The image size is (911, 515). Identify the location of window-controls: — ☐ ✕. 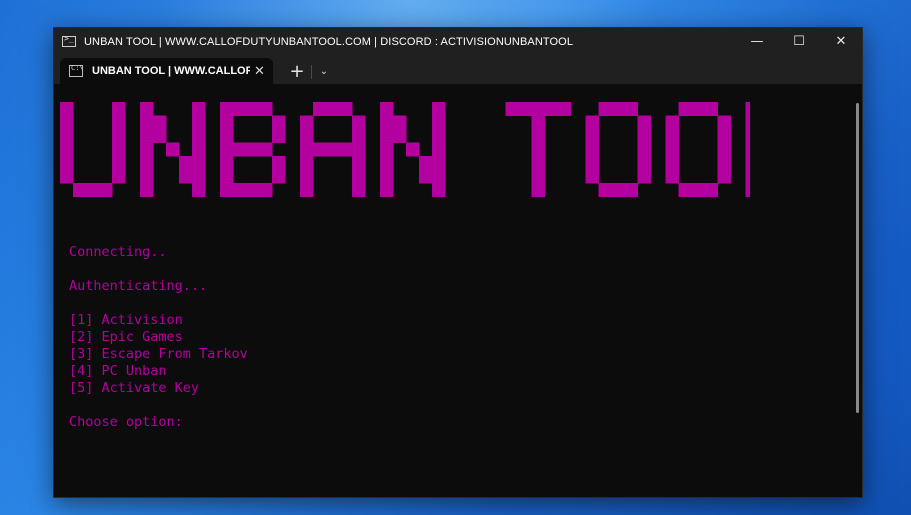
(799, 41).